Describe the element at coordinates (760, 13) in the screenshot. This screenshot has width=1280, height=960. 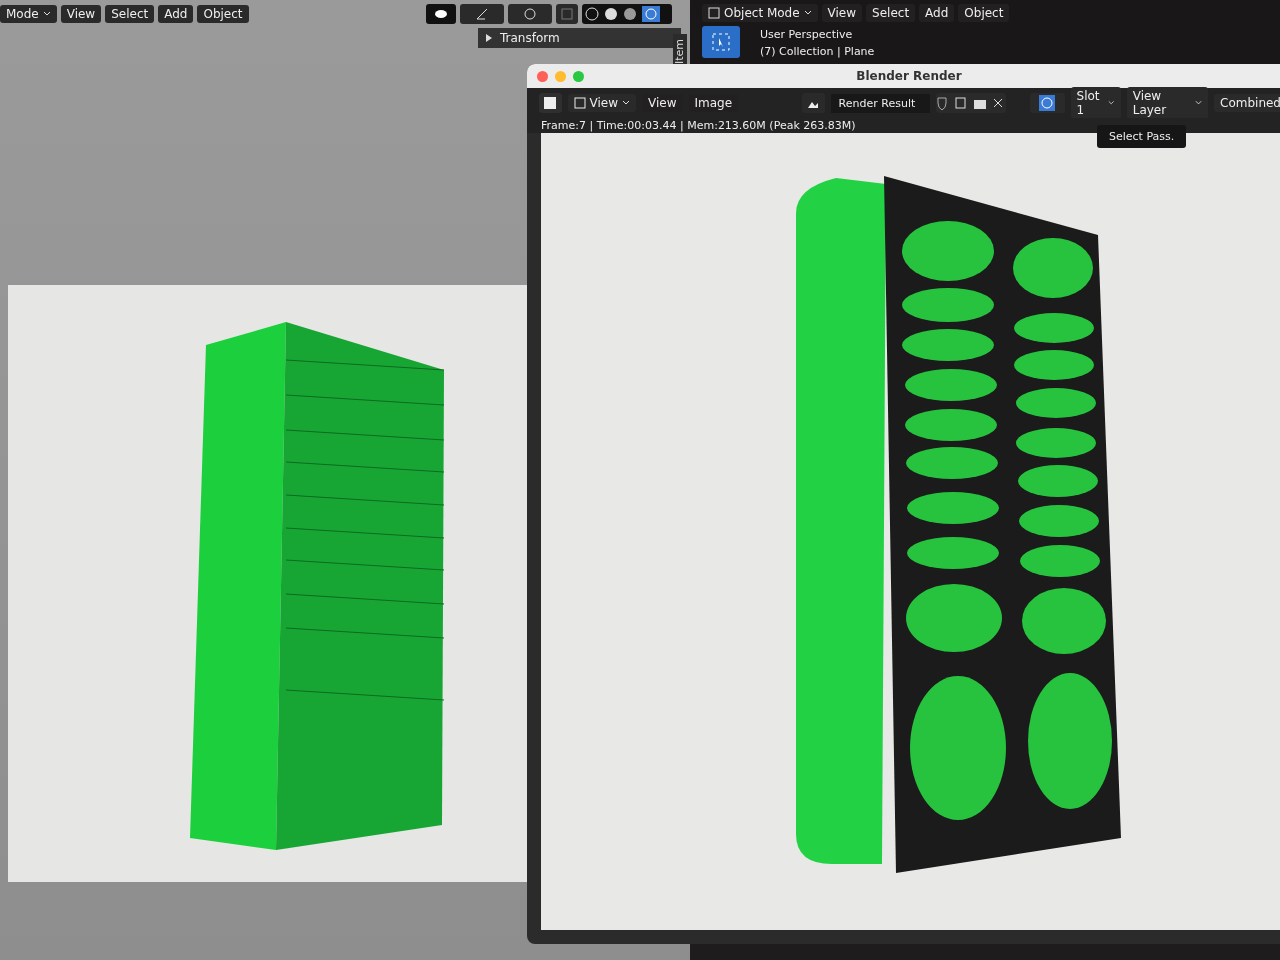
I see `mode-dropdown: Object Mode` at that location.